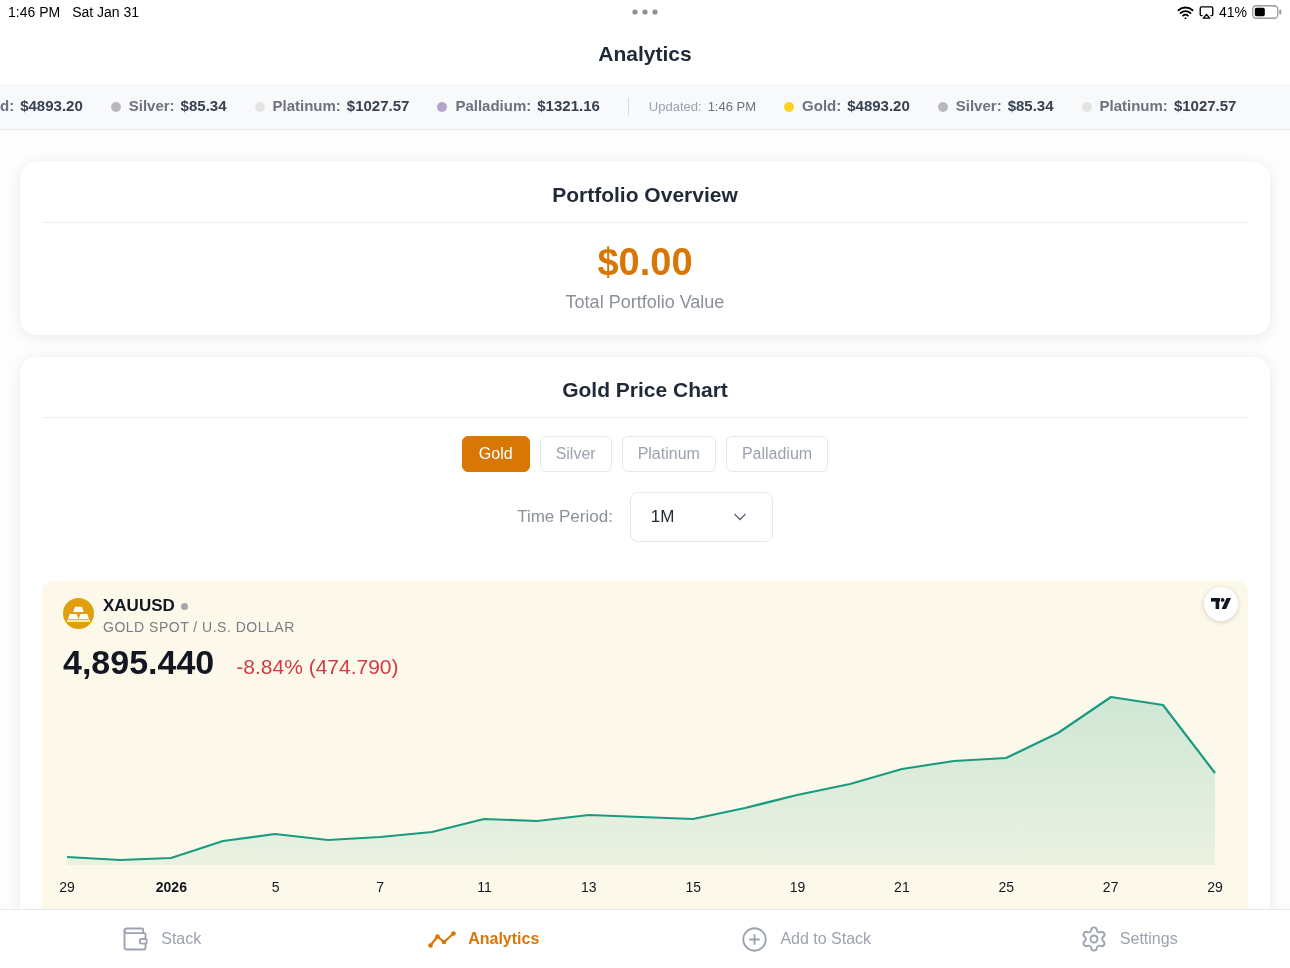  What do you see at coordinates (645, 54) in the screenshot?
I see `page-title: Analytics` at bounding box center [645, 54].